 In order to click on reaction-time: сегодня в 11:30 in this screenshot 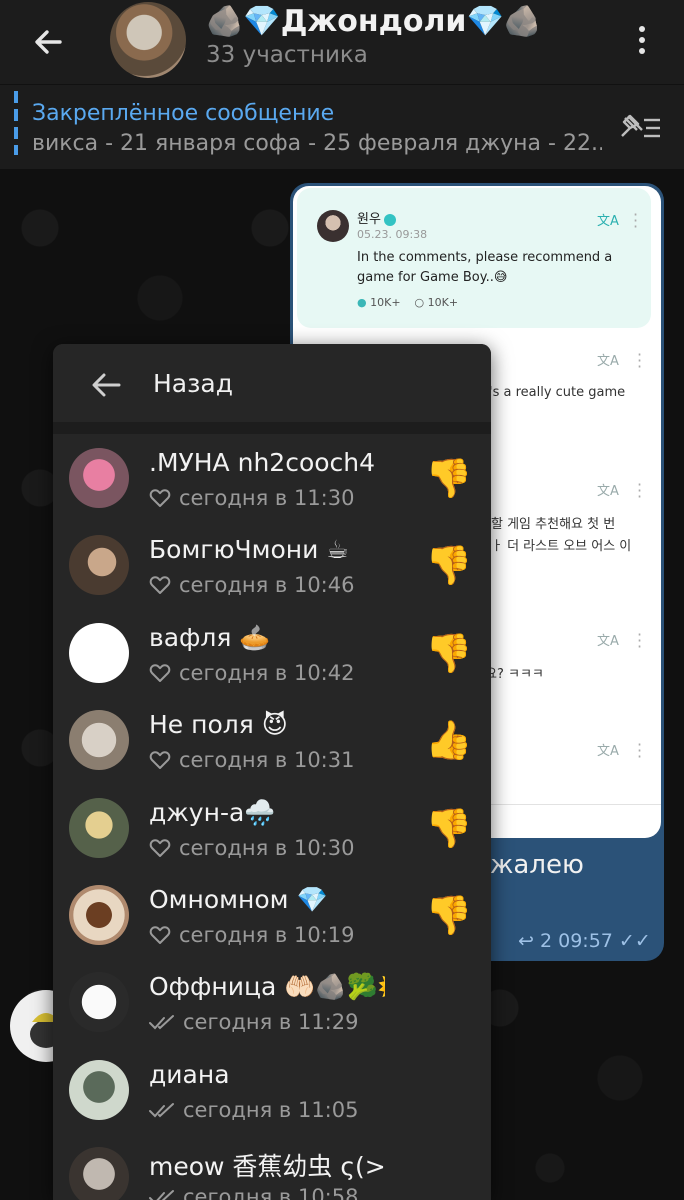, I will do `click(251, 498)`.